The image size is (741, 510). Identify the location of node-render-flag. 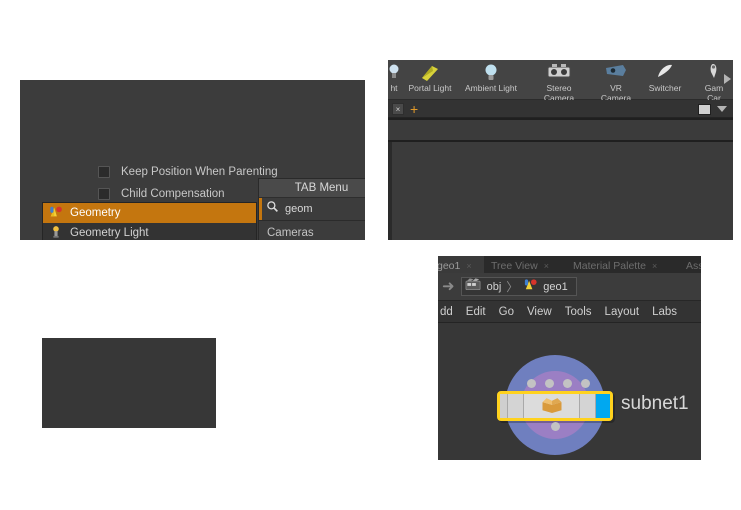
(603, 406).